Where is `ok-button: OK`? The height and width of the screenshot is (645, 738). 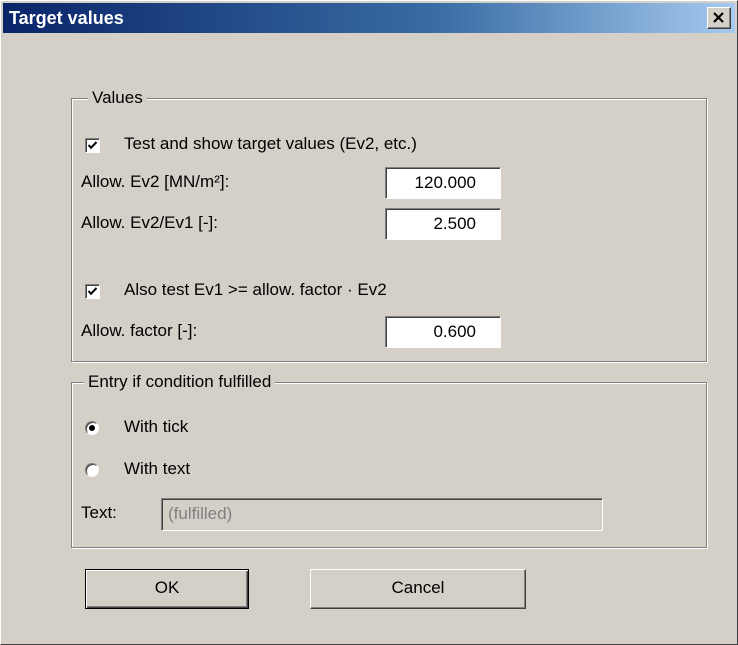 ok-button: OK is located at coordinates (167, 589).